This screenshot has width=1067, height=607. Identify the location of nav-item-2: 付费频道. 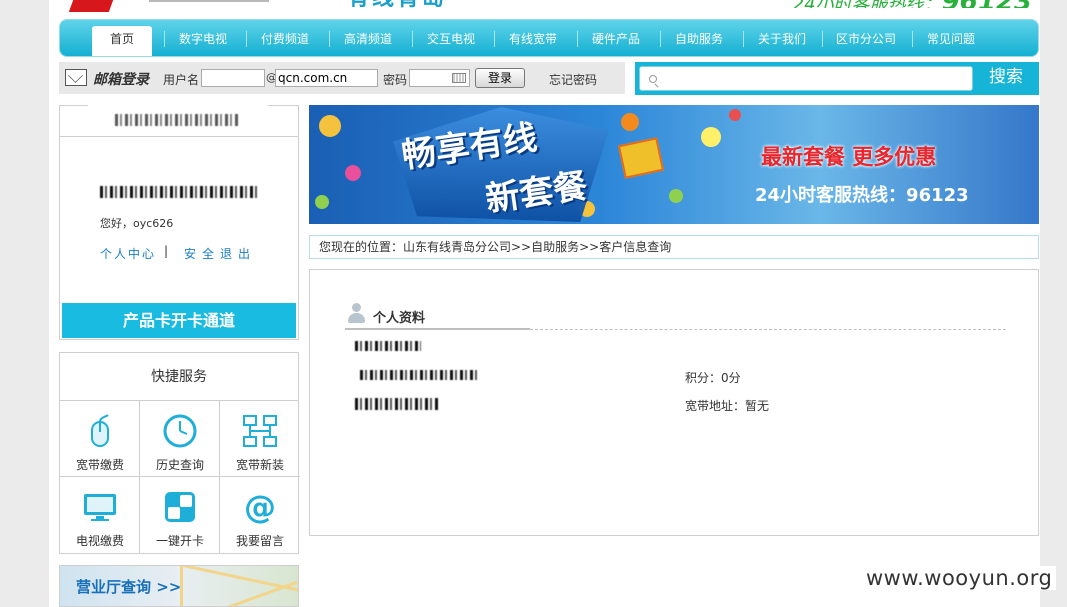
(285, 39).